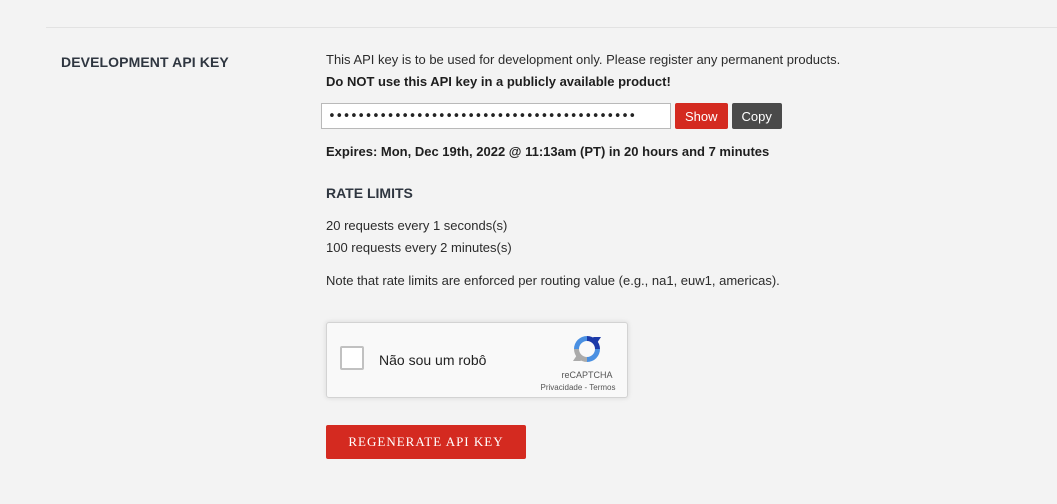  What do you see at coordinates (433, 360) in the screenshot?
I see `recaptcha-label: Não sou um robô` at bounding box center [433, 360].